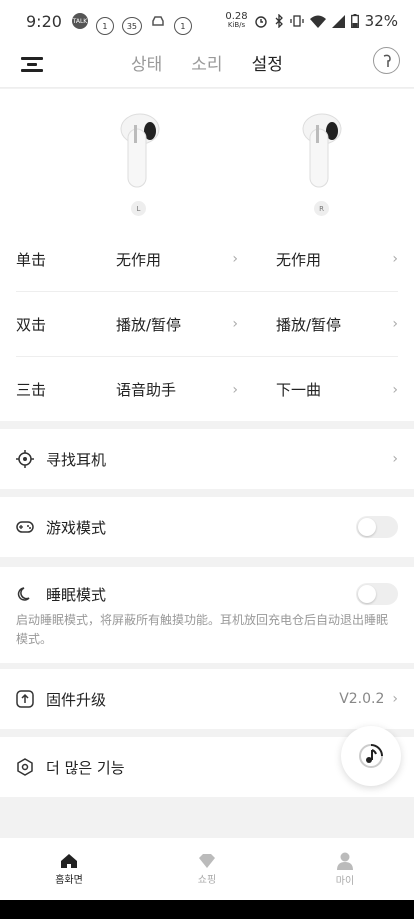  I want to click on person-icon, so click(345, 861).